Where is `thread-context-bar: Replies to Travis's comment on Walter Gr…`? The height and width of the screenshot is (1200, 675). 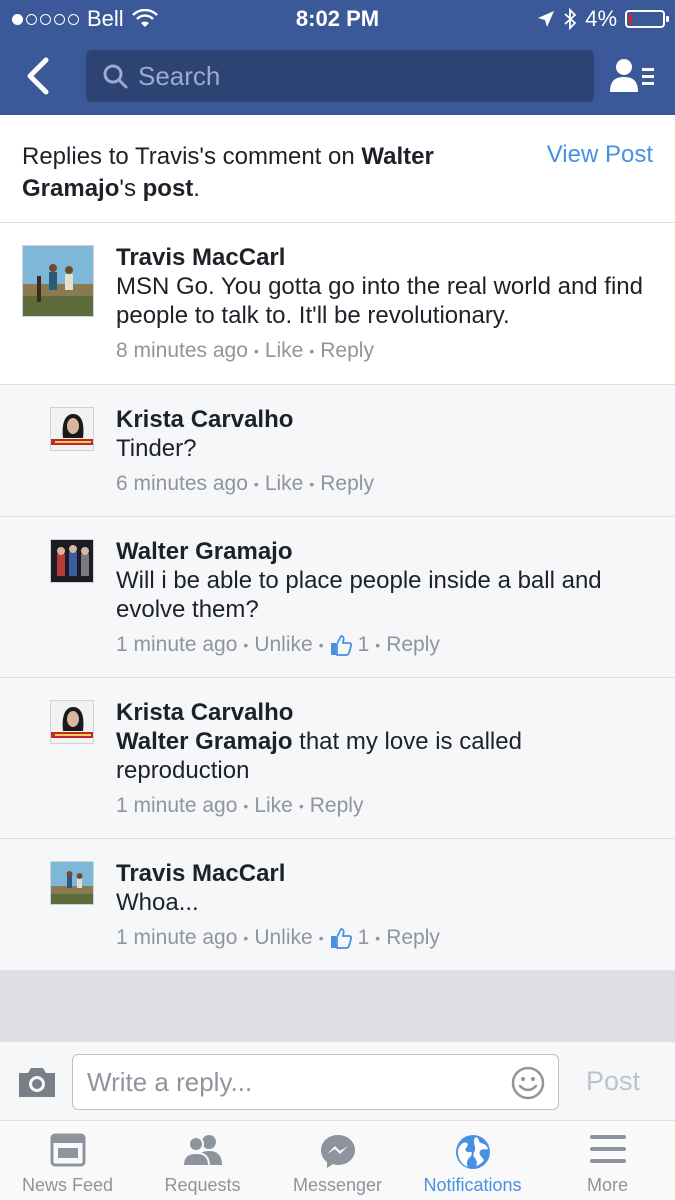 thread-context-bar: Replies to Travis's comment on Walter Gr… is located at coordinates (337, 169).